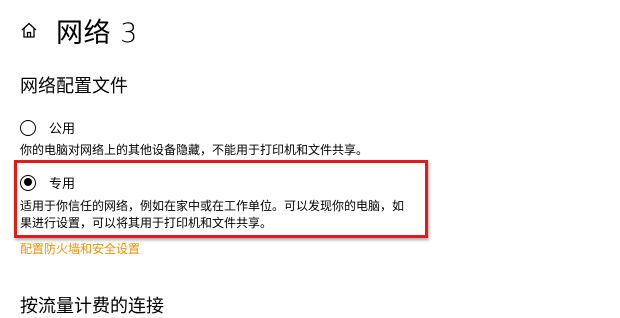  I want to click on home-icon, so click(29, 30).